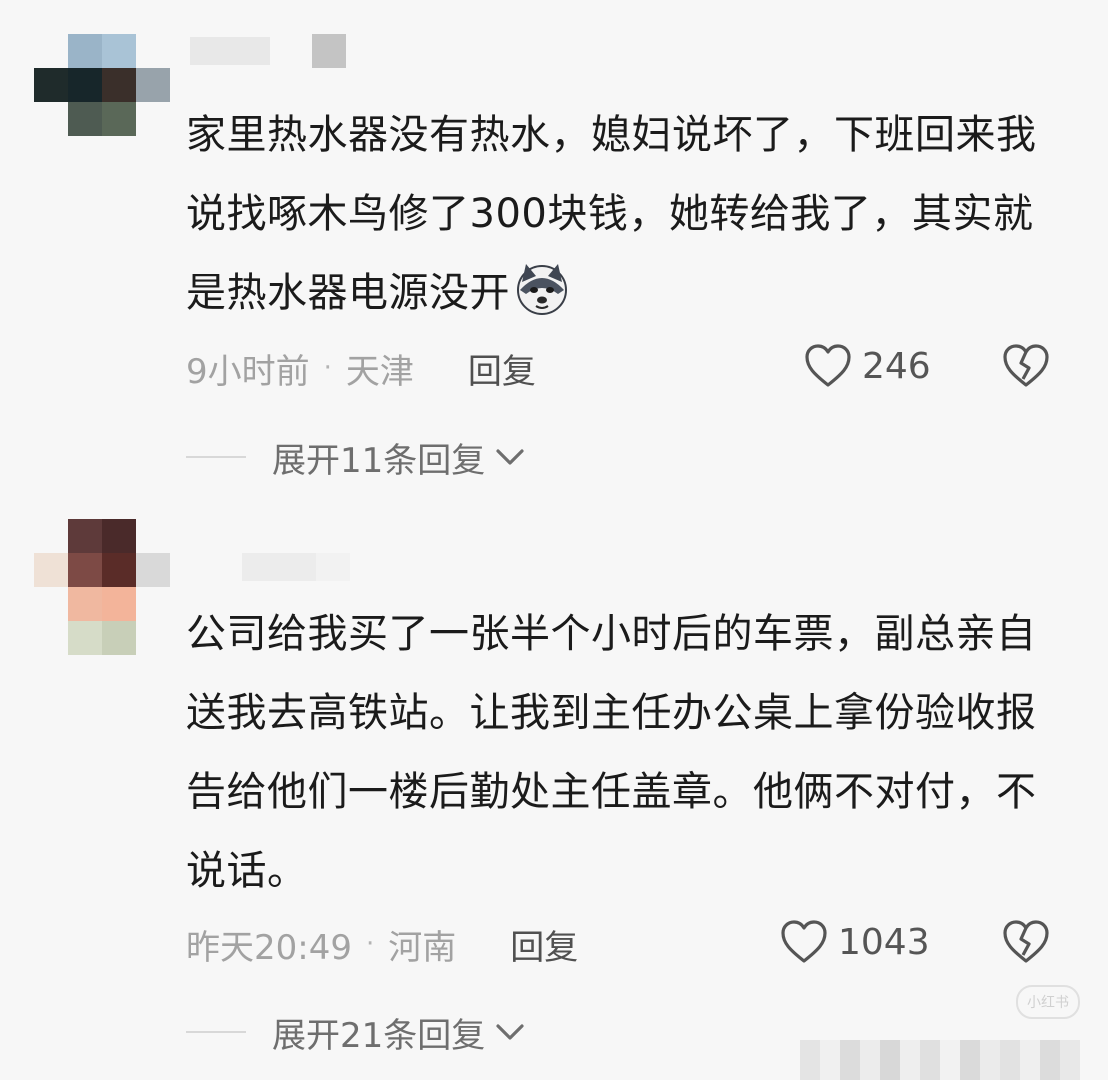  Describe the element at coordinates (1048, 1002) in the screenshot. I see `watermark-logo: 小红书` at that location.